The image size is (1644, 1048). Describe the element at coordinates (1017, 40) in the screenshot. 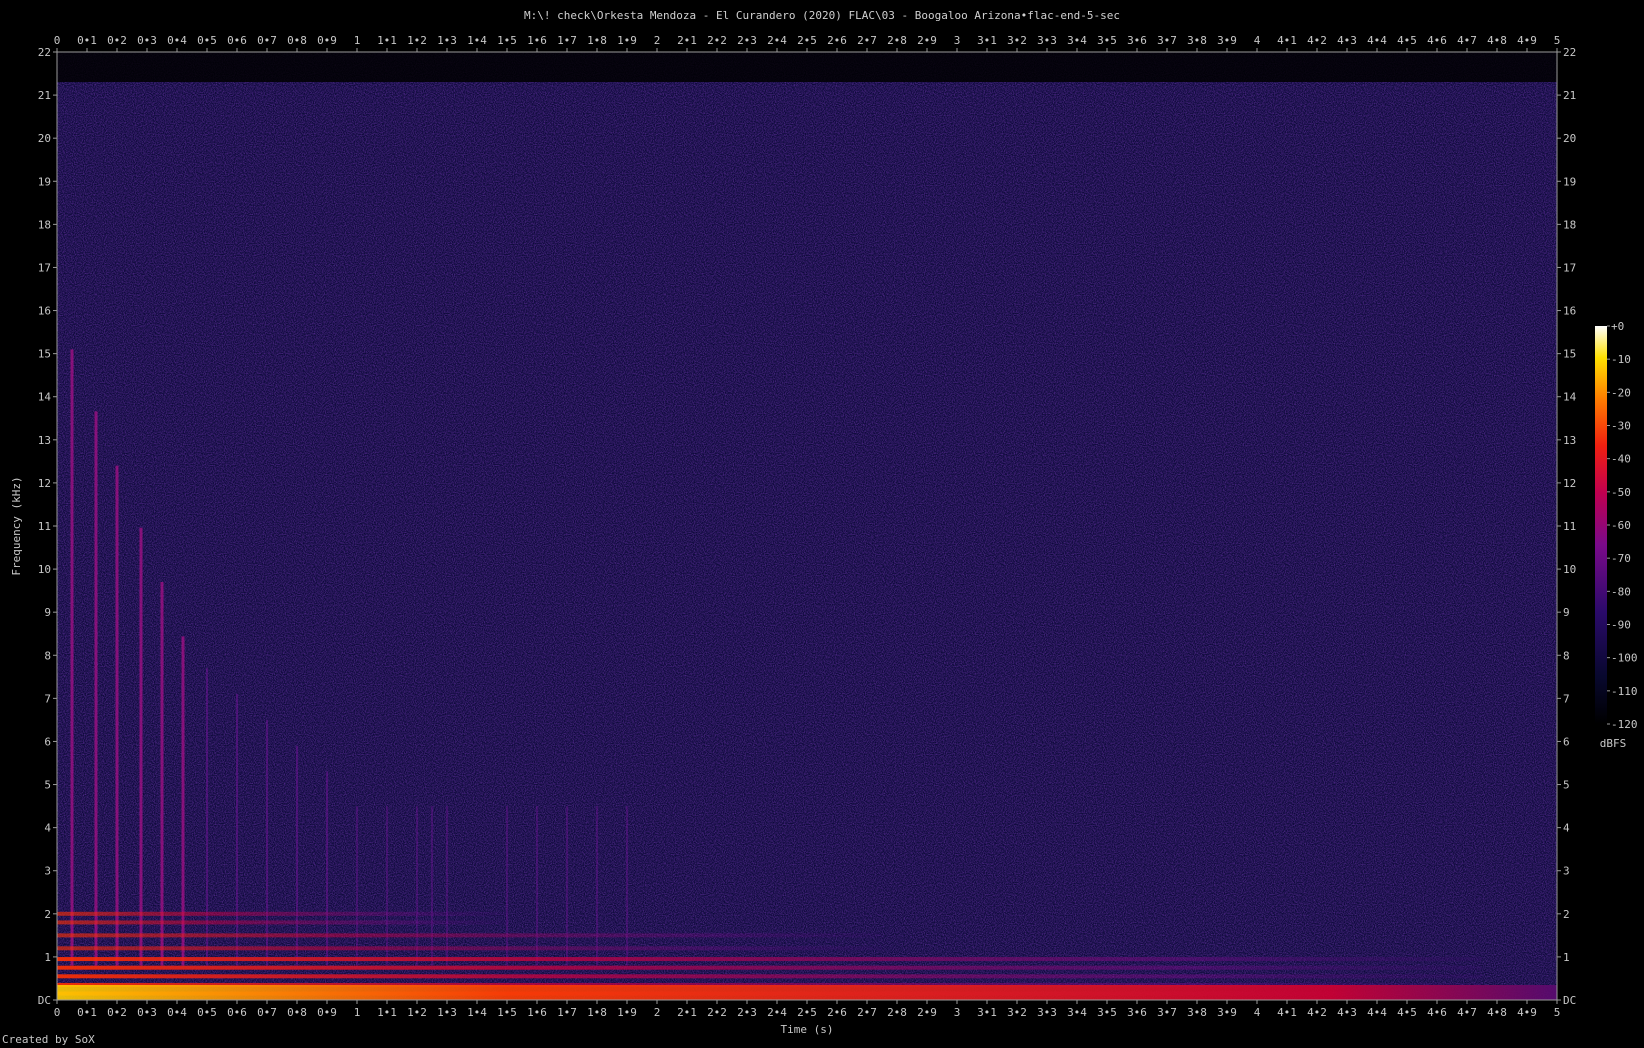

I see `x-tick-label: 3•2` at that location.